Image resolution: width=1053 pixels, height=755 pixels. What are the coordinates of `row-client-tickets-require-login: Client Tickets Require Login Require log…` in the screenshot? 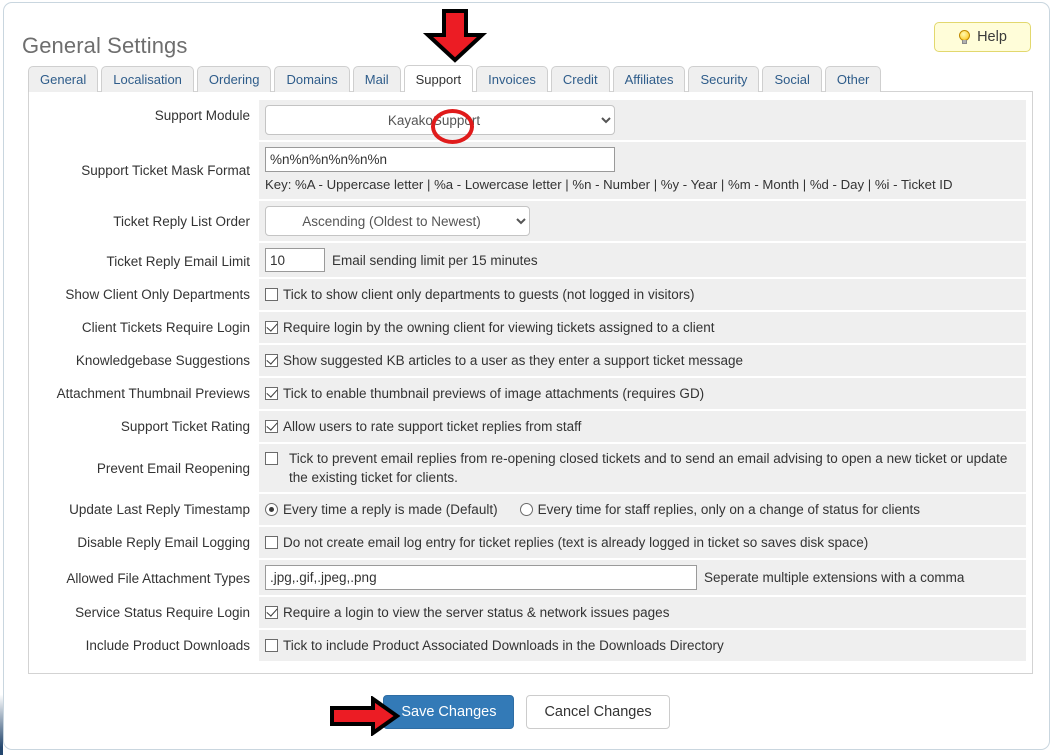 It's located at (531, 328).